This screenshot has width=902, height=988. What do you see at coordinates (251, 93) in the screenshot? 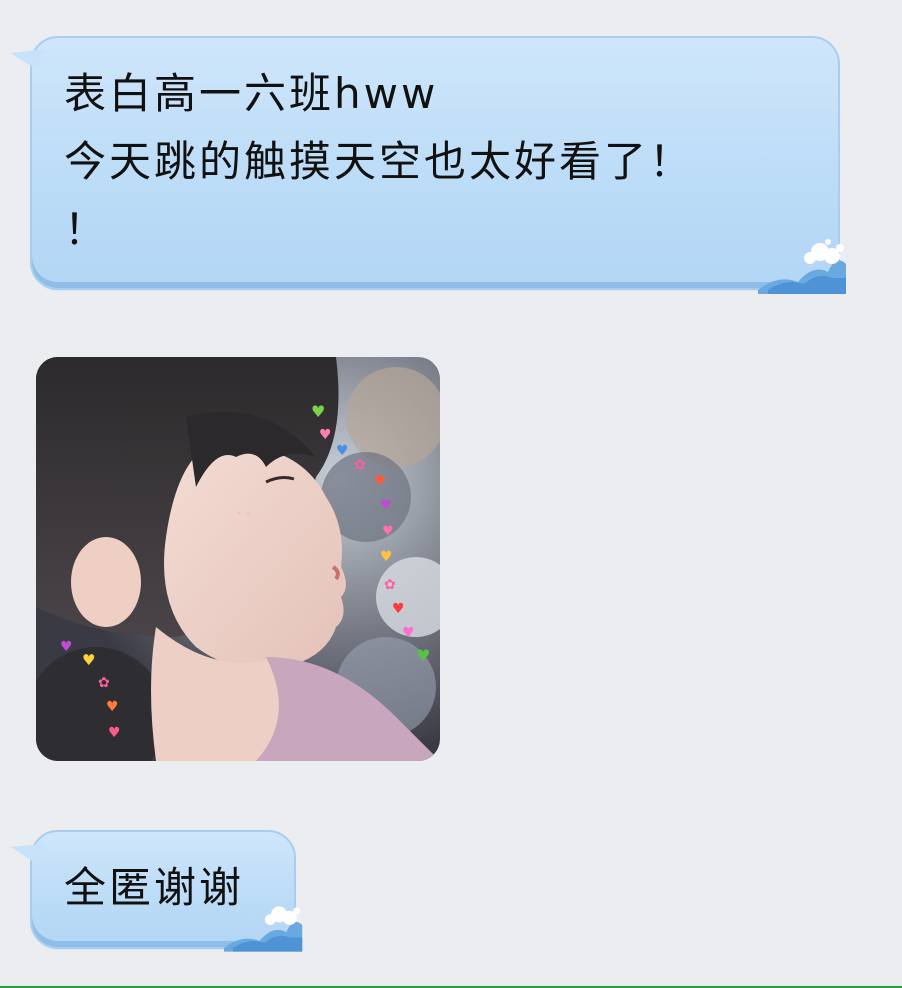
I see `message-line: 表白高一六班hww` at bounding box center [251, 93].